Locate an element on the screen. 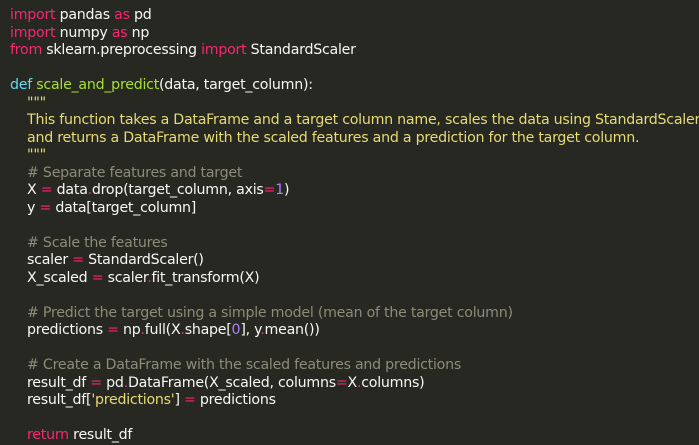 The height and width of the screenshot is (445, 699). code-line-25: return result_df is located at coordinates (354, 436).